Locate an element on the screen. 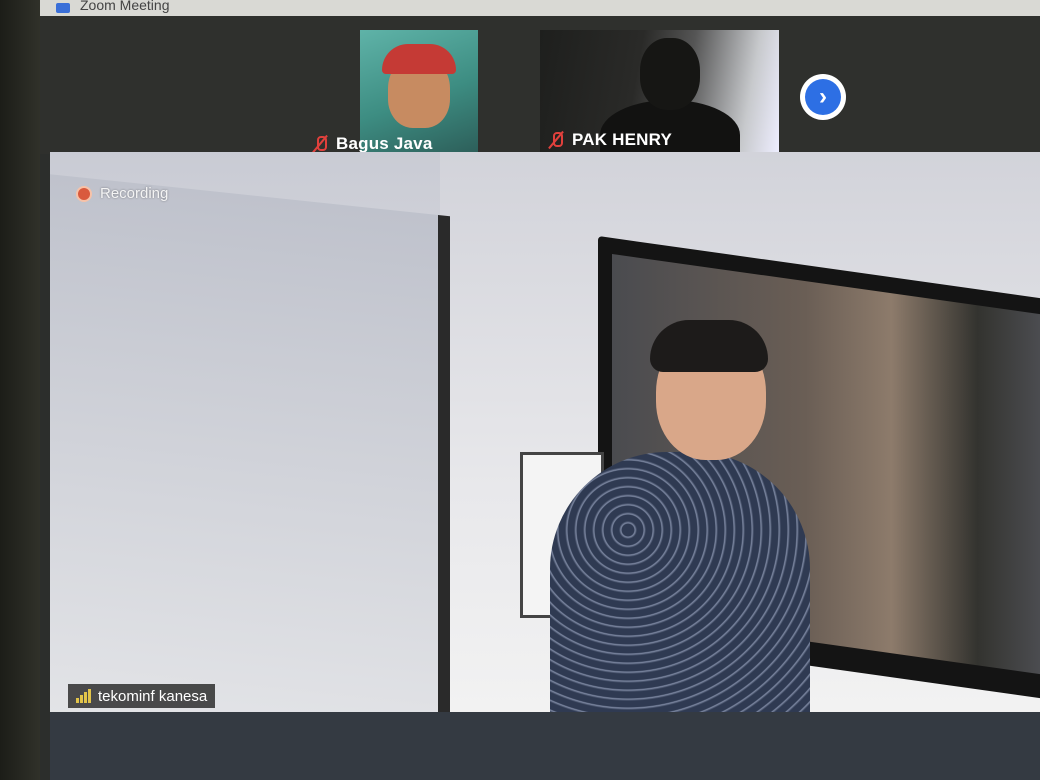 The image size is (1040, 780). zoom-app-icon is located at coordinates (63, 8).